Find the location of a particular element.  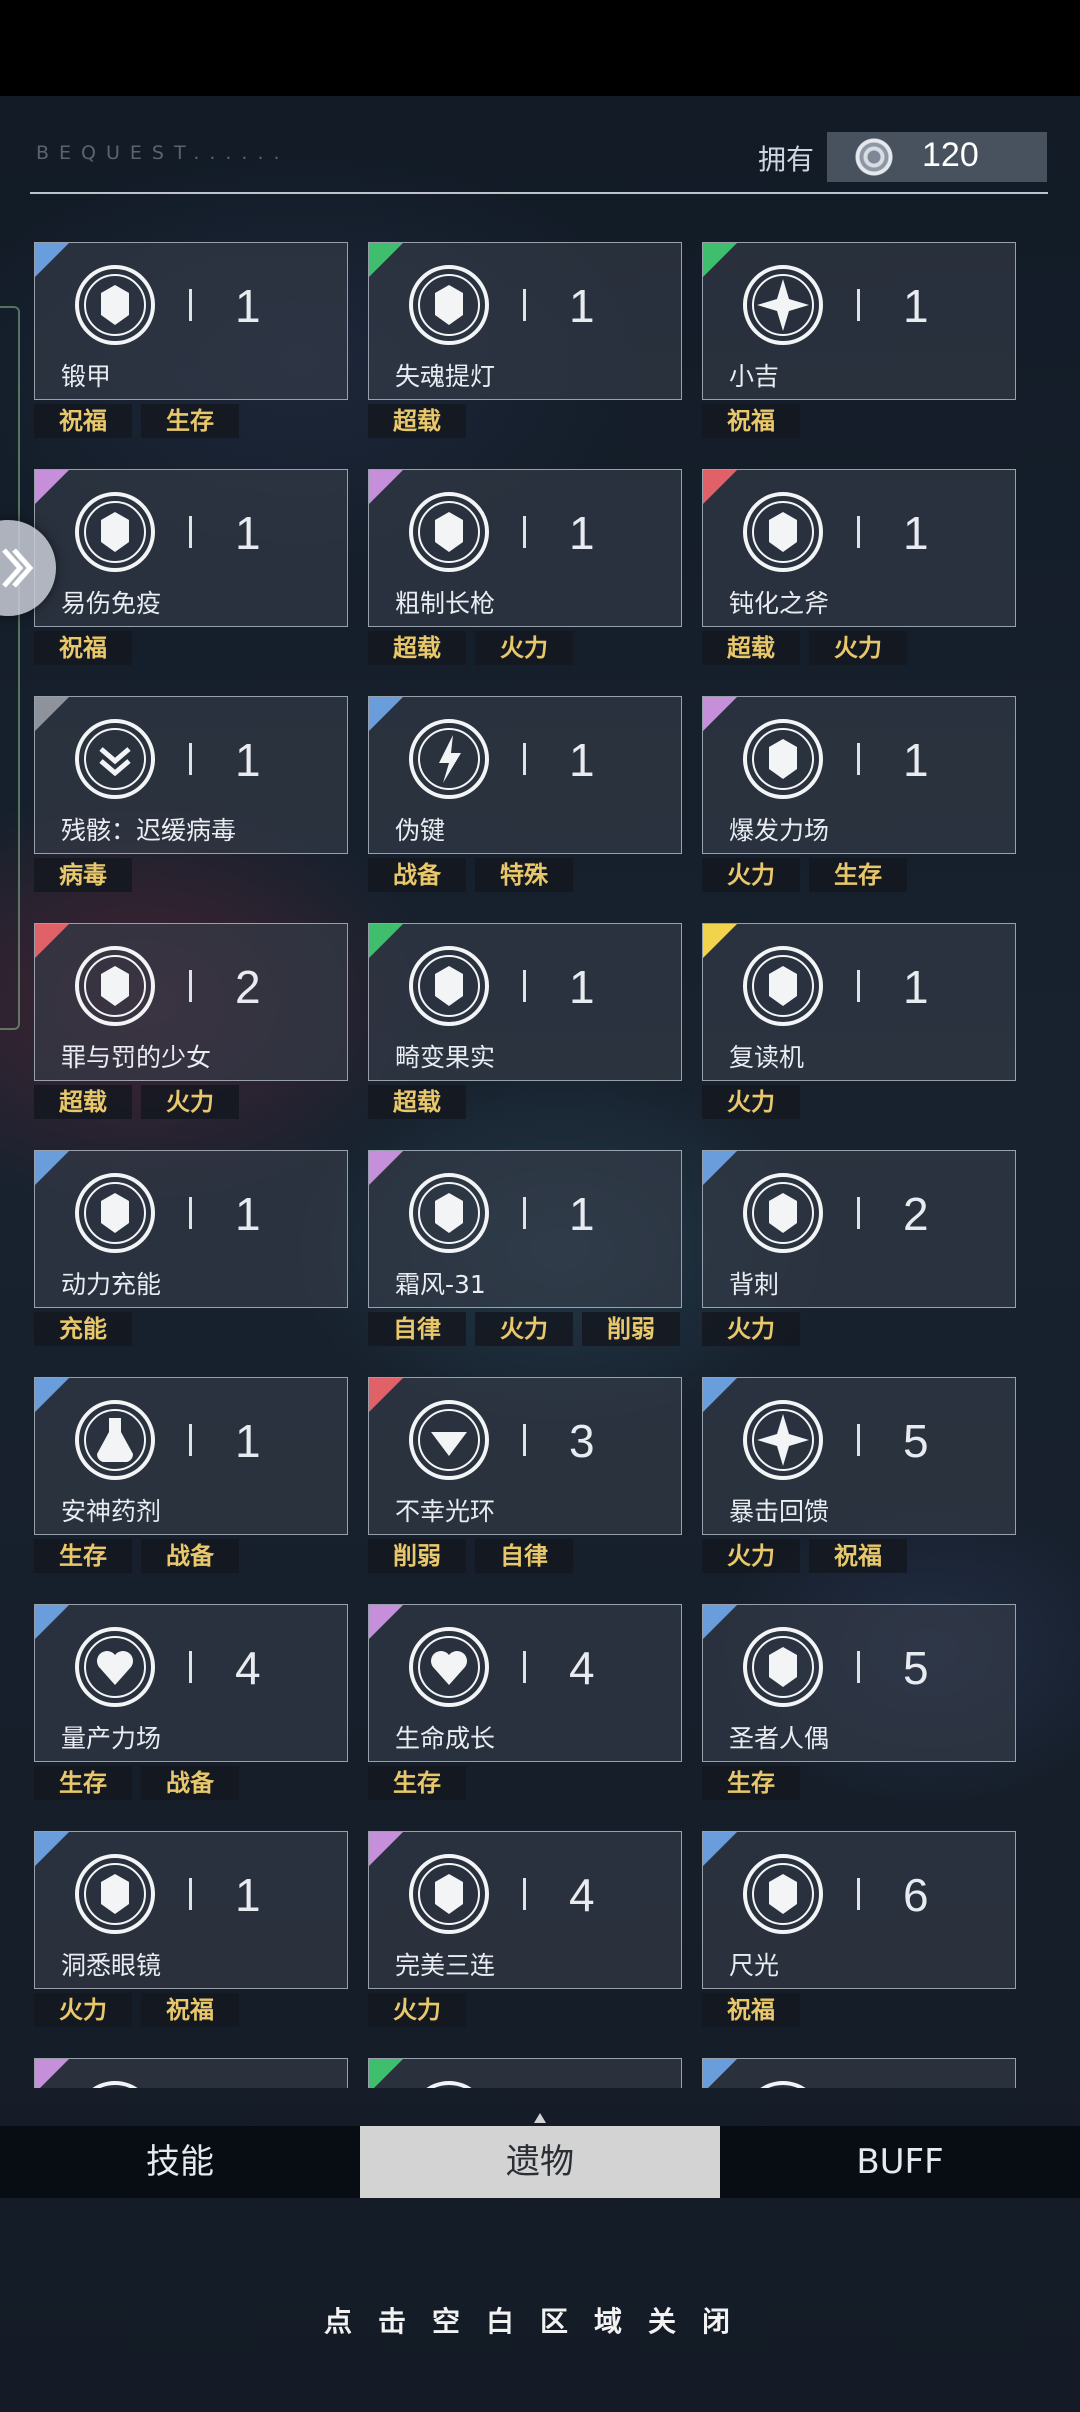

relic-card: 3 不幸光环 is located at coordinates (525, 1456).